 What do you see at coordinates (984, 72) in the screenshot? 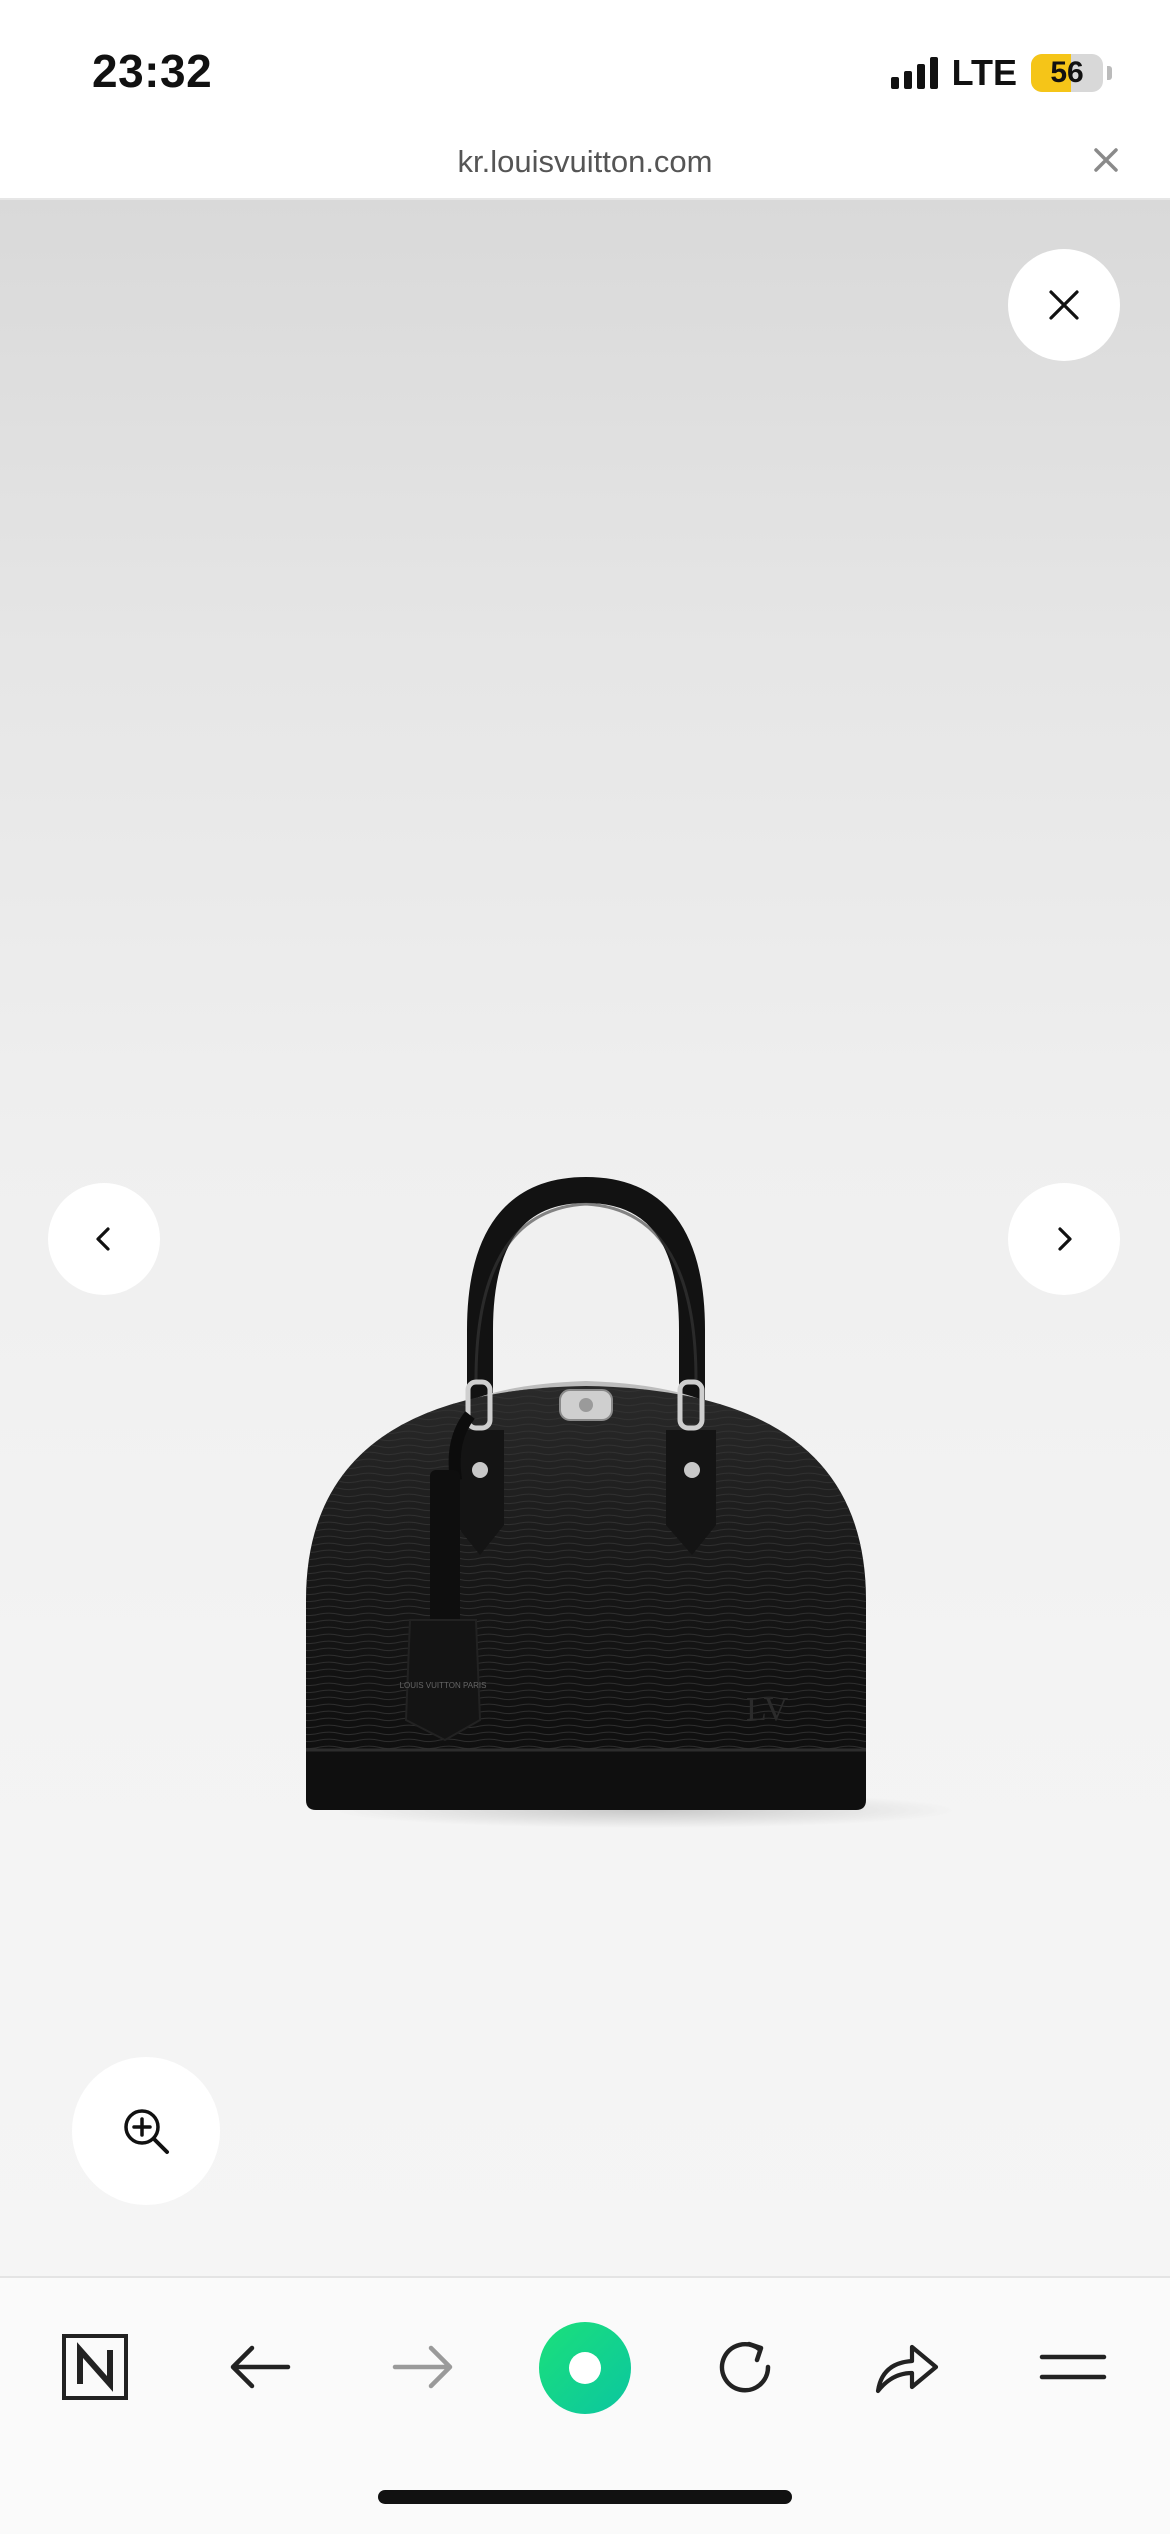
I see `carrier-label: LTE` at bounding box center [984, 72].